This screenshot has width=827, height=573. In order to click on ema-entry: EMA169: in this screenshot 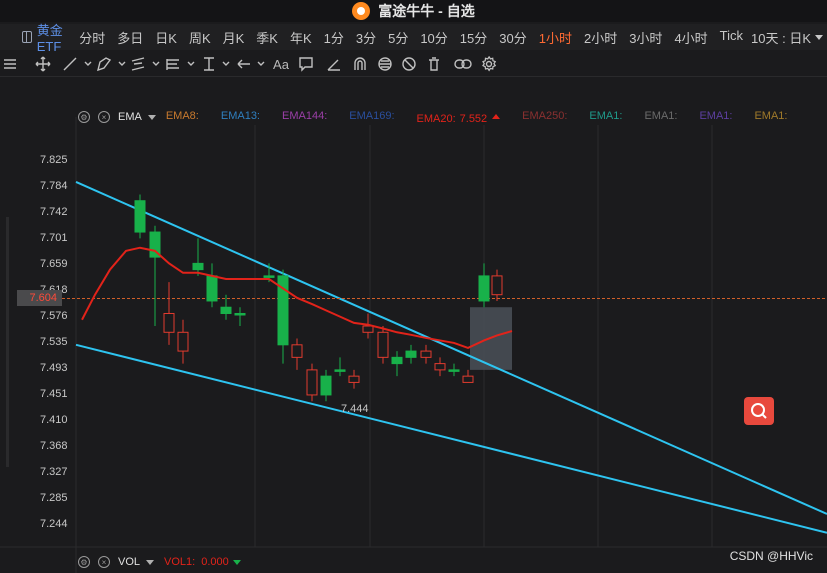, I will do `click(371, 117)`.